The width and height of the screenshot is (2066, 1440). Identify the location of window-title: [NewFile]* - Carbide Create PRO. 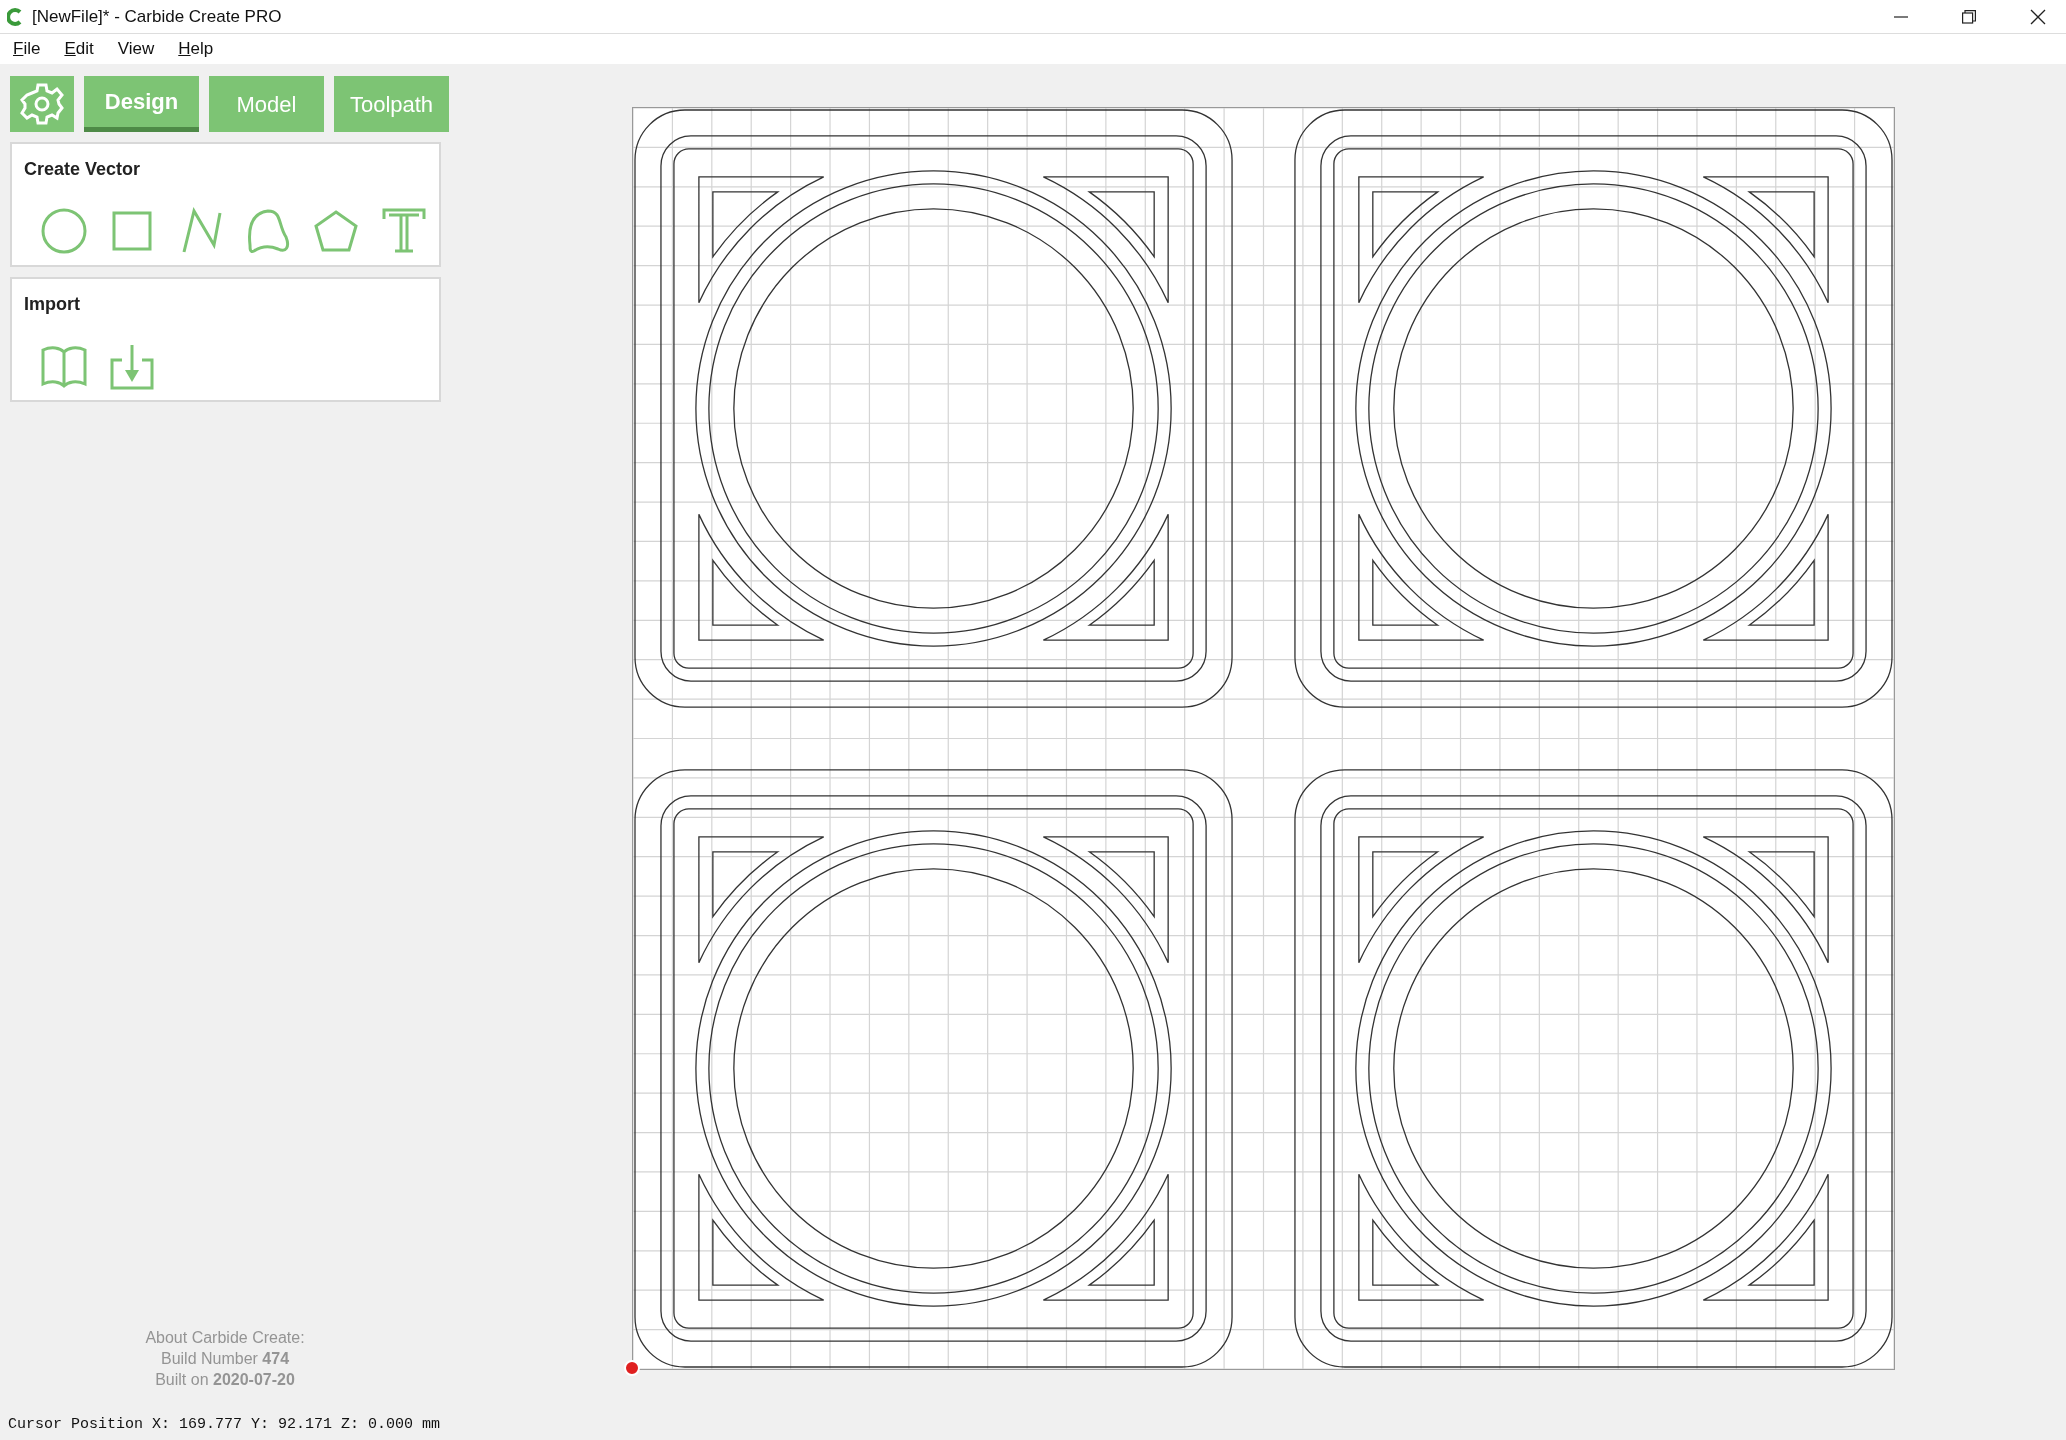
(157, 16).